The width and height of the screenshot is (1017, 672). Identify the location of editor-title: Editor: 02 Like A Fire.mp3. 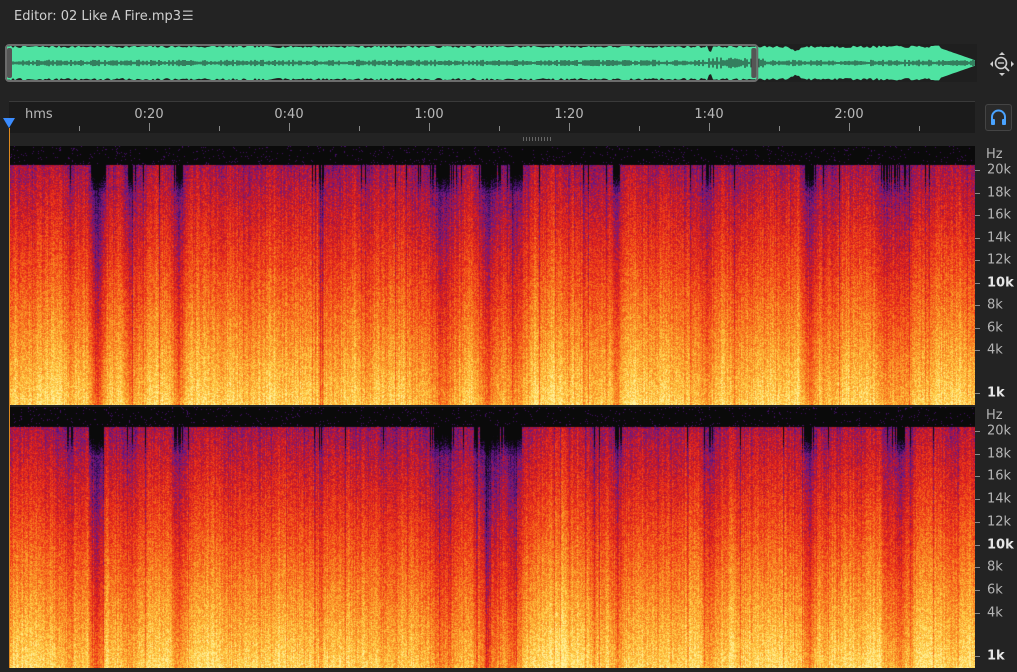
(98, 16).